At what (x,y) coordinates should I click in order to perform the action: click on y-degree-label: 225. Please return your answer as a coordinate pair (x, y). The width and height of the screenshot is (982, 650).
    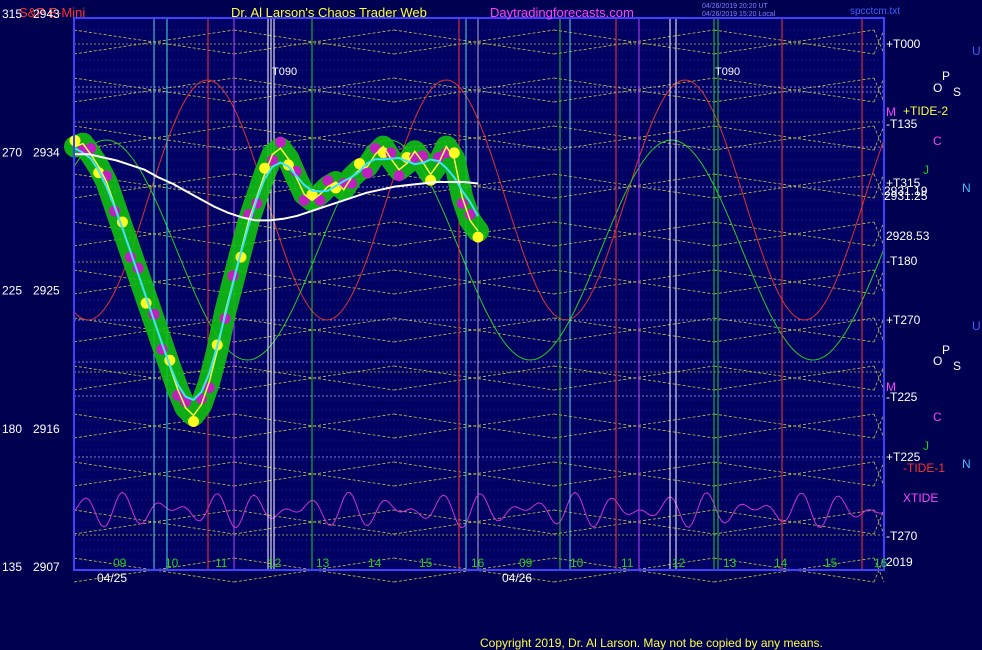
    Looking at the image, I should click on (12, 291).